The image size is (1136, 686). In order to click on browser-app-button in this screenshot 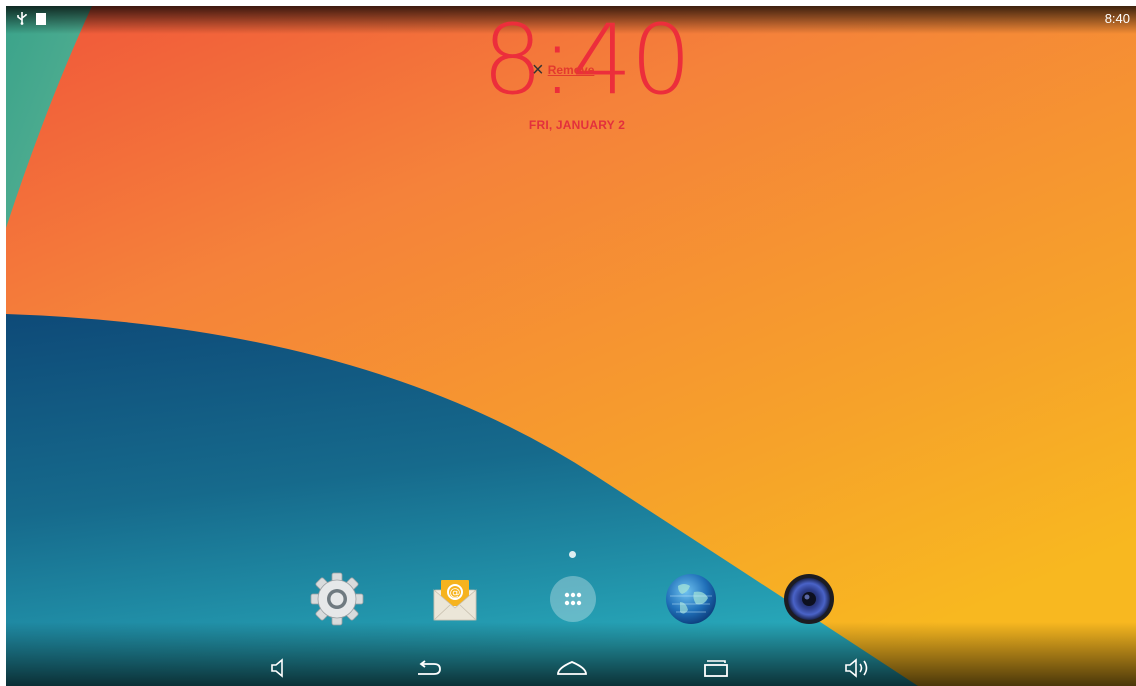, I will do `click(691, 599)`.